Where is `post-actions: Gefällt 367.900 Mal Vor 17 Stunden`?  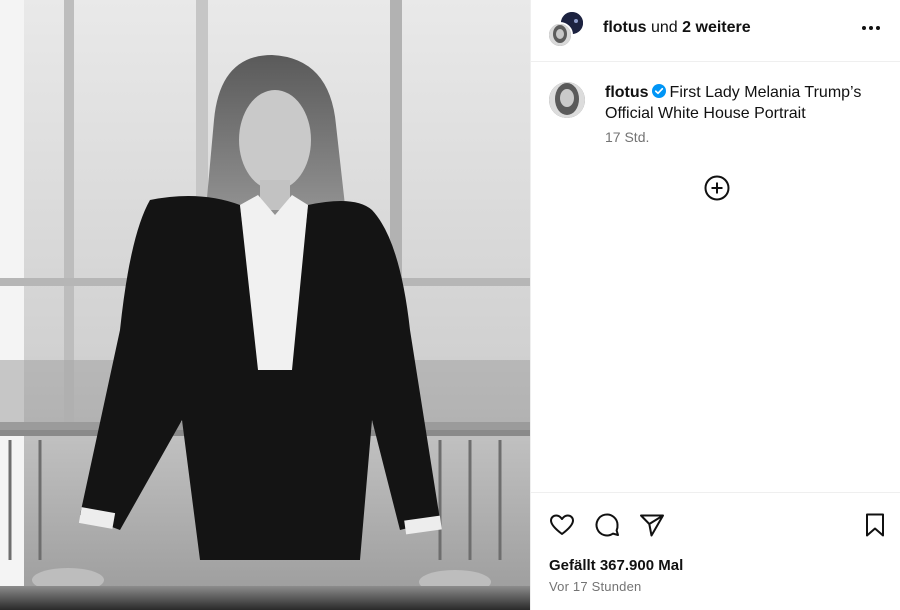 post-actions: Gefällt 367.900 Mal Vor 17 Stunden is located at coordinates (715, 551).